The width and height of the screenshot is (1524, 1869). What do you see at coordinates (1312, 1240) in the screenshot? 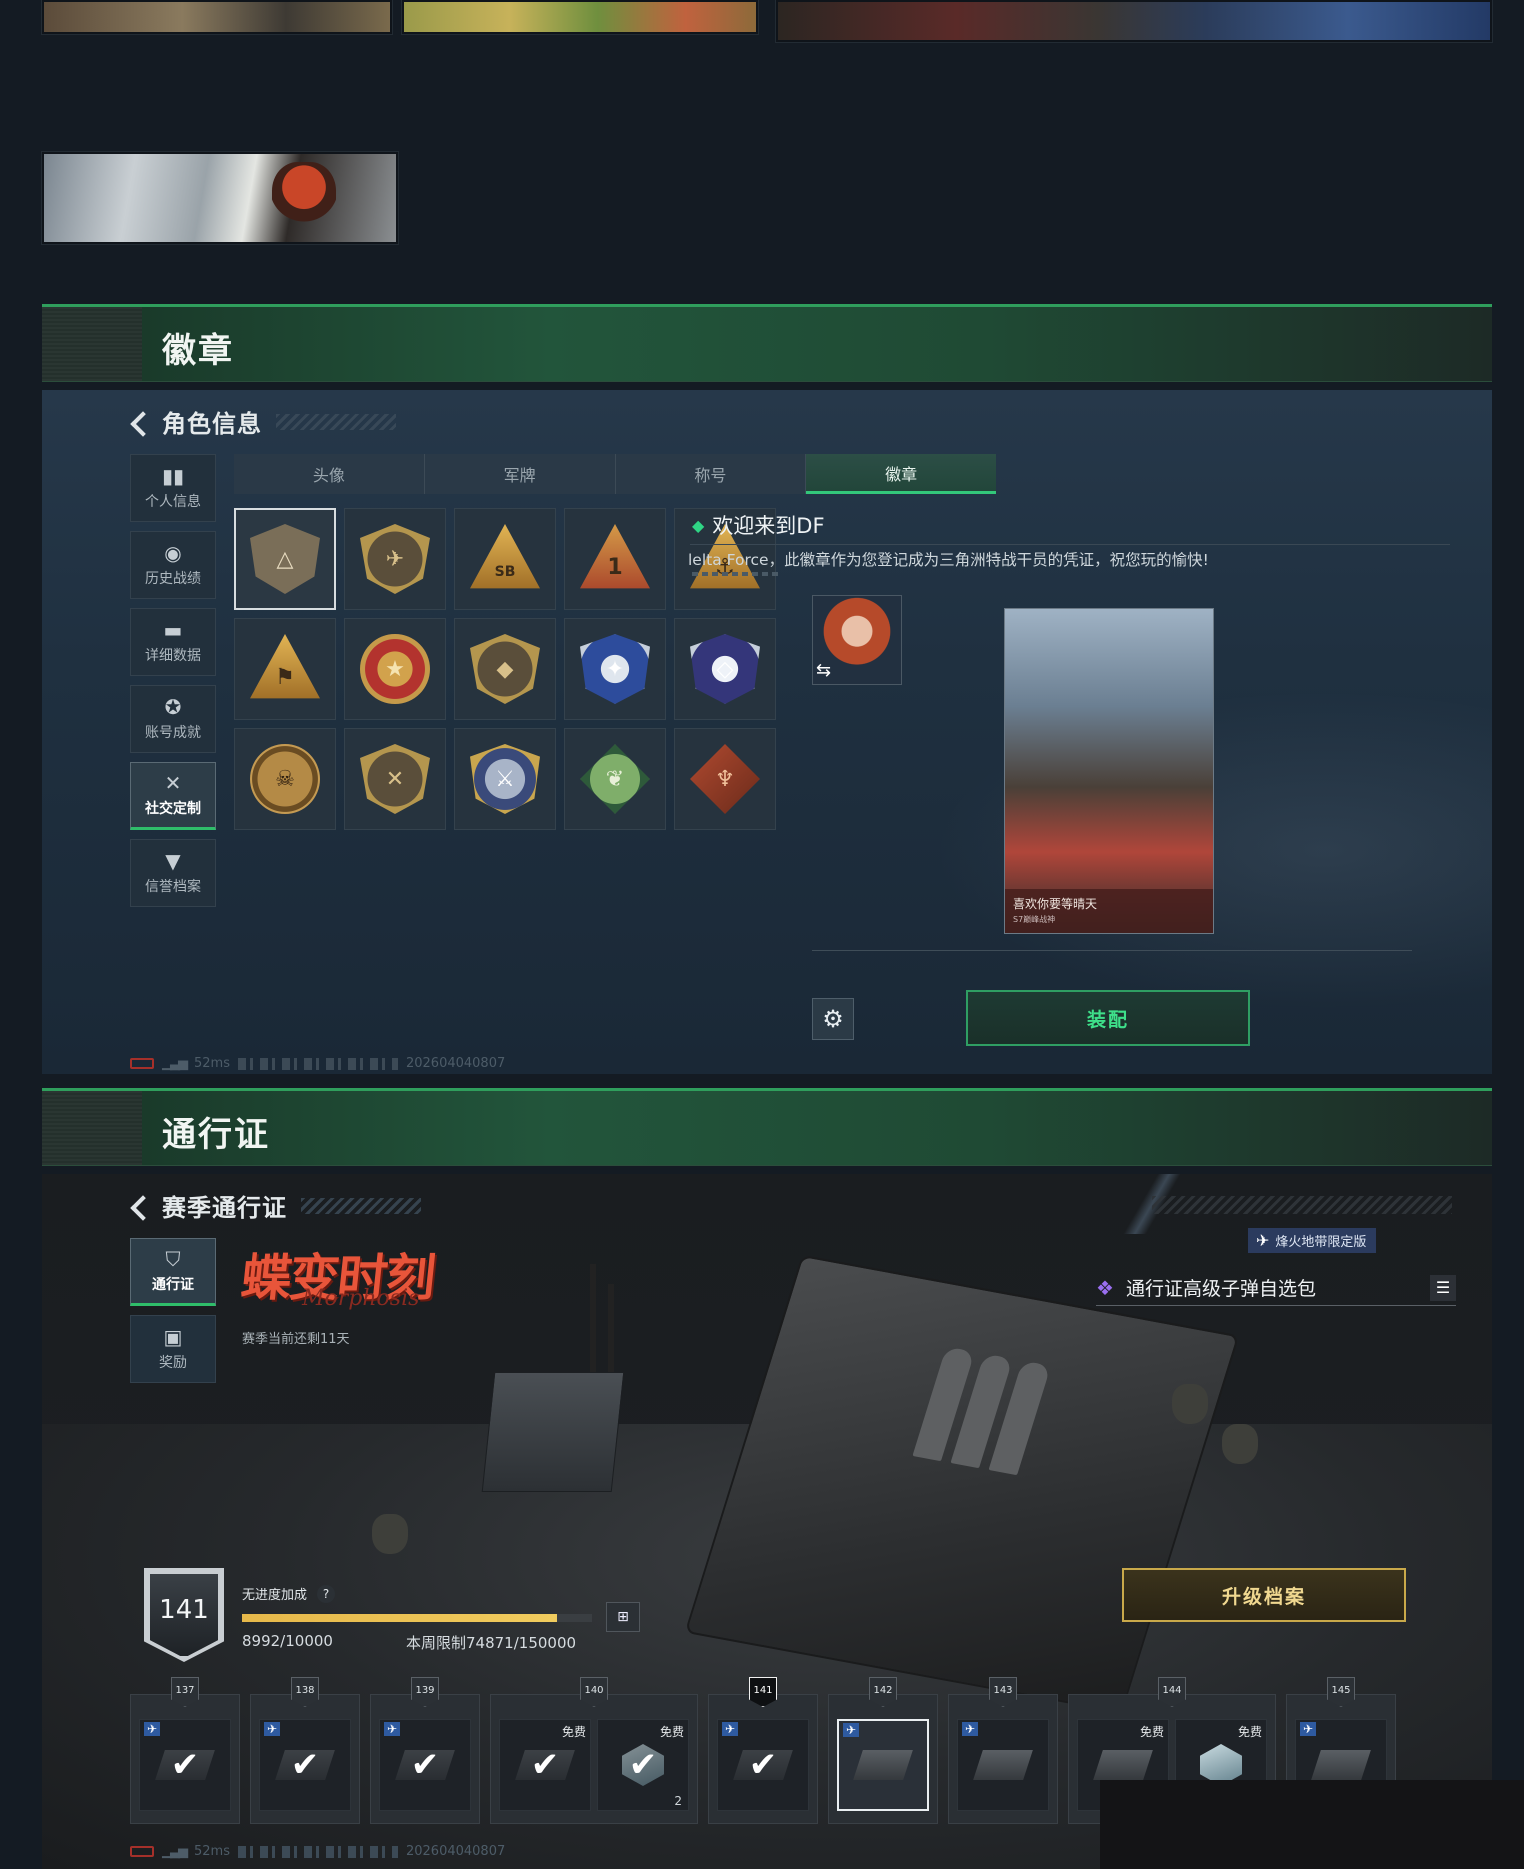
I see `limited-edition-tag: ✈ 烽火地带限定版` at bounding box center [1312, 1240].